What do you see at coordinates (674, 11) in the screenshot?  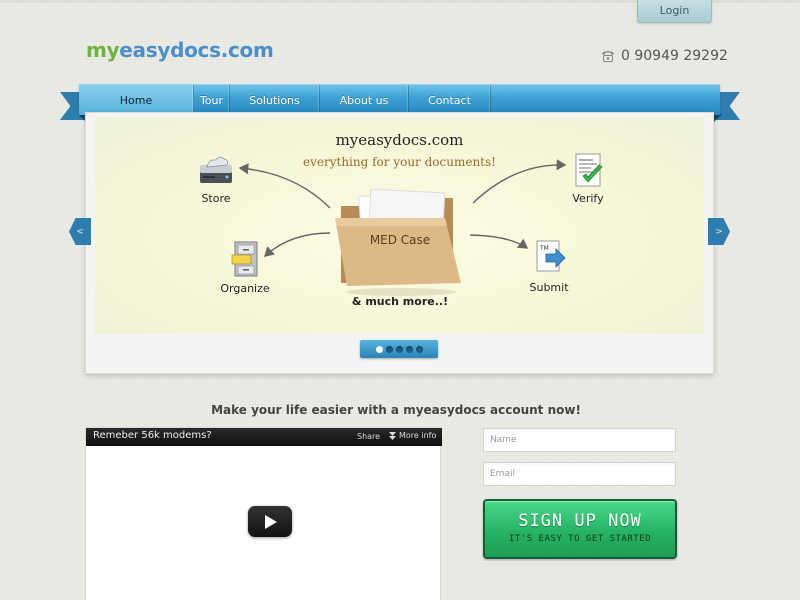 I see `login-button: Login` at bounding box center [674, 11].